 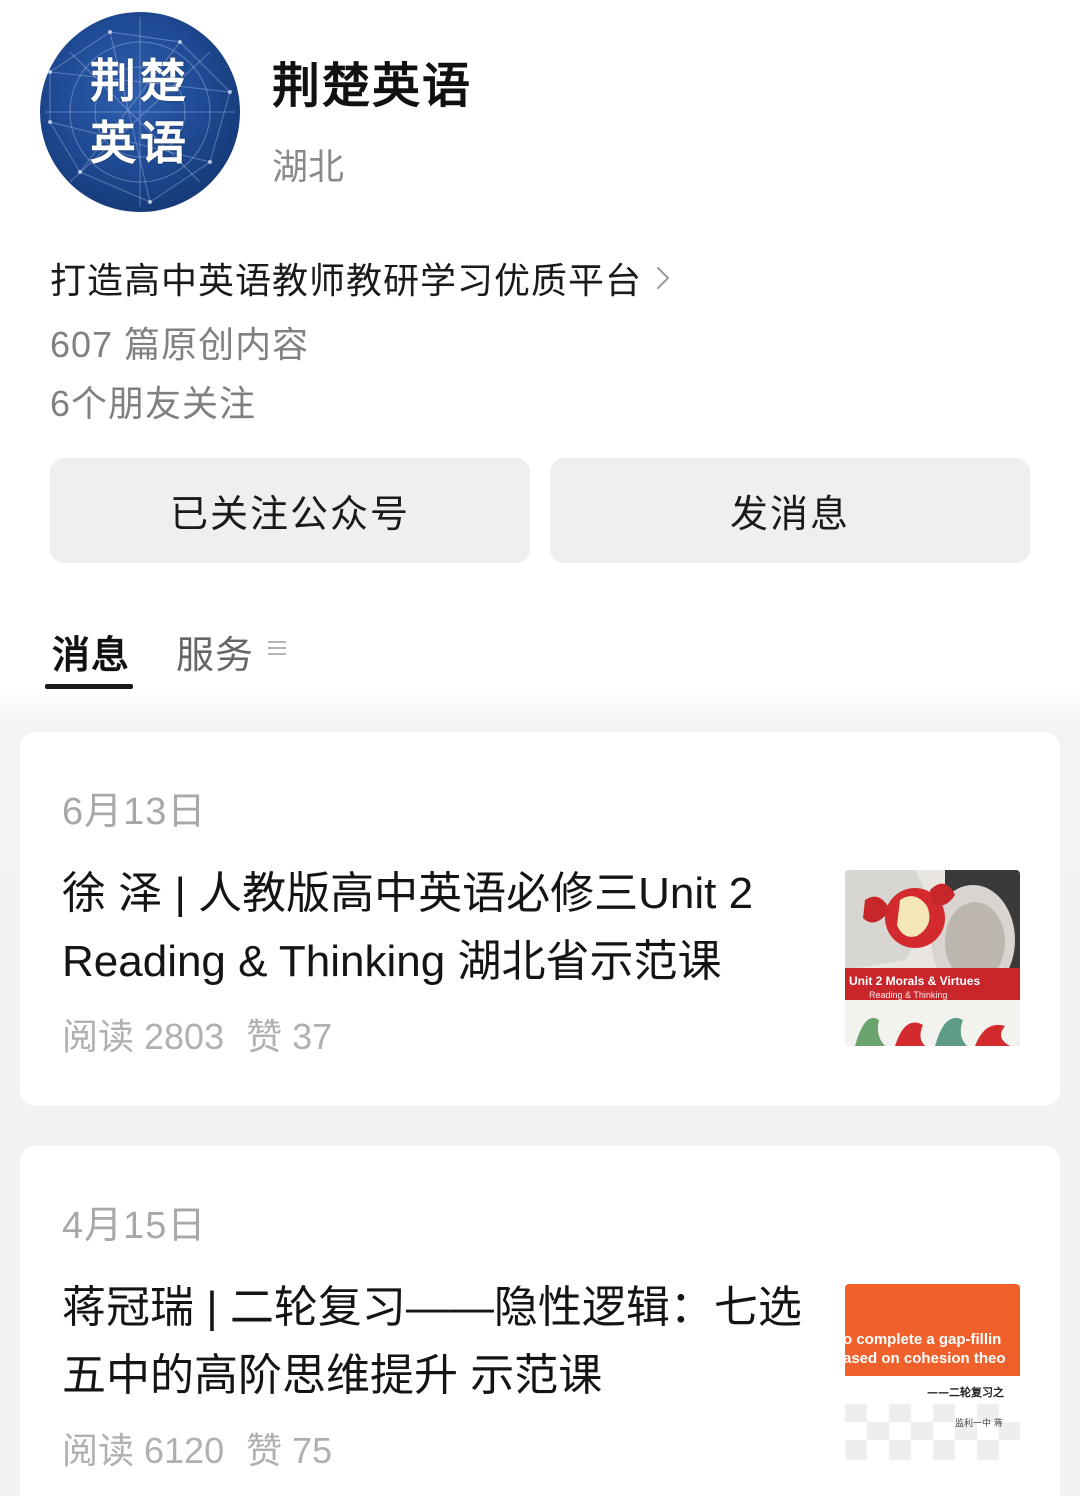 I want to click on article-title: 蒋冠瑞 | 二轮复习——隐性逻辑：七选五中的高阶思维提升 示范课, so click(x=437, y=1342).